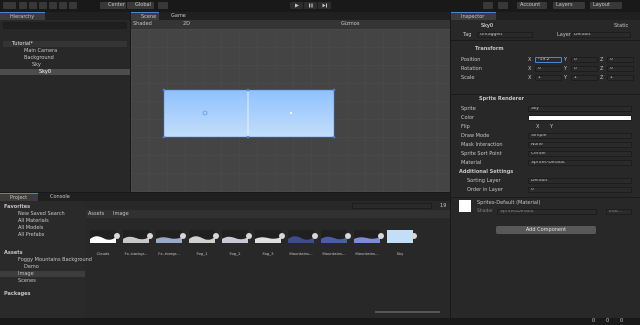 The height and width of the screenshot is (325, 640). I want to click on sorting-layer-dropdown: Default, so click(580, 181).